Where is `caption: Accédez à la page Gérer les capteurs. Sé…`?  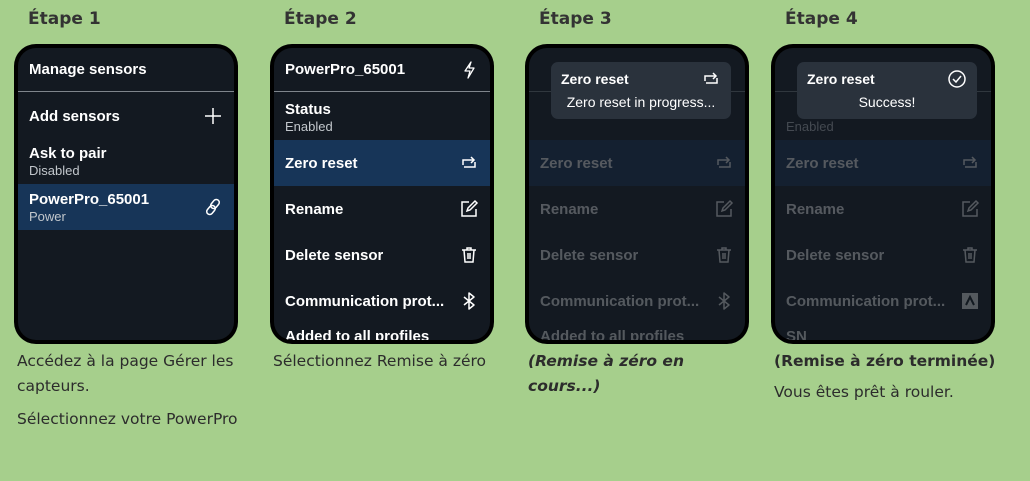
caption: Accédez à la page Gérer les capteurs. Sé… is located at coordinates (127, 390).